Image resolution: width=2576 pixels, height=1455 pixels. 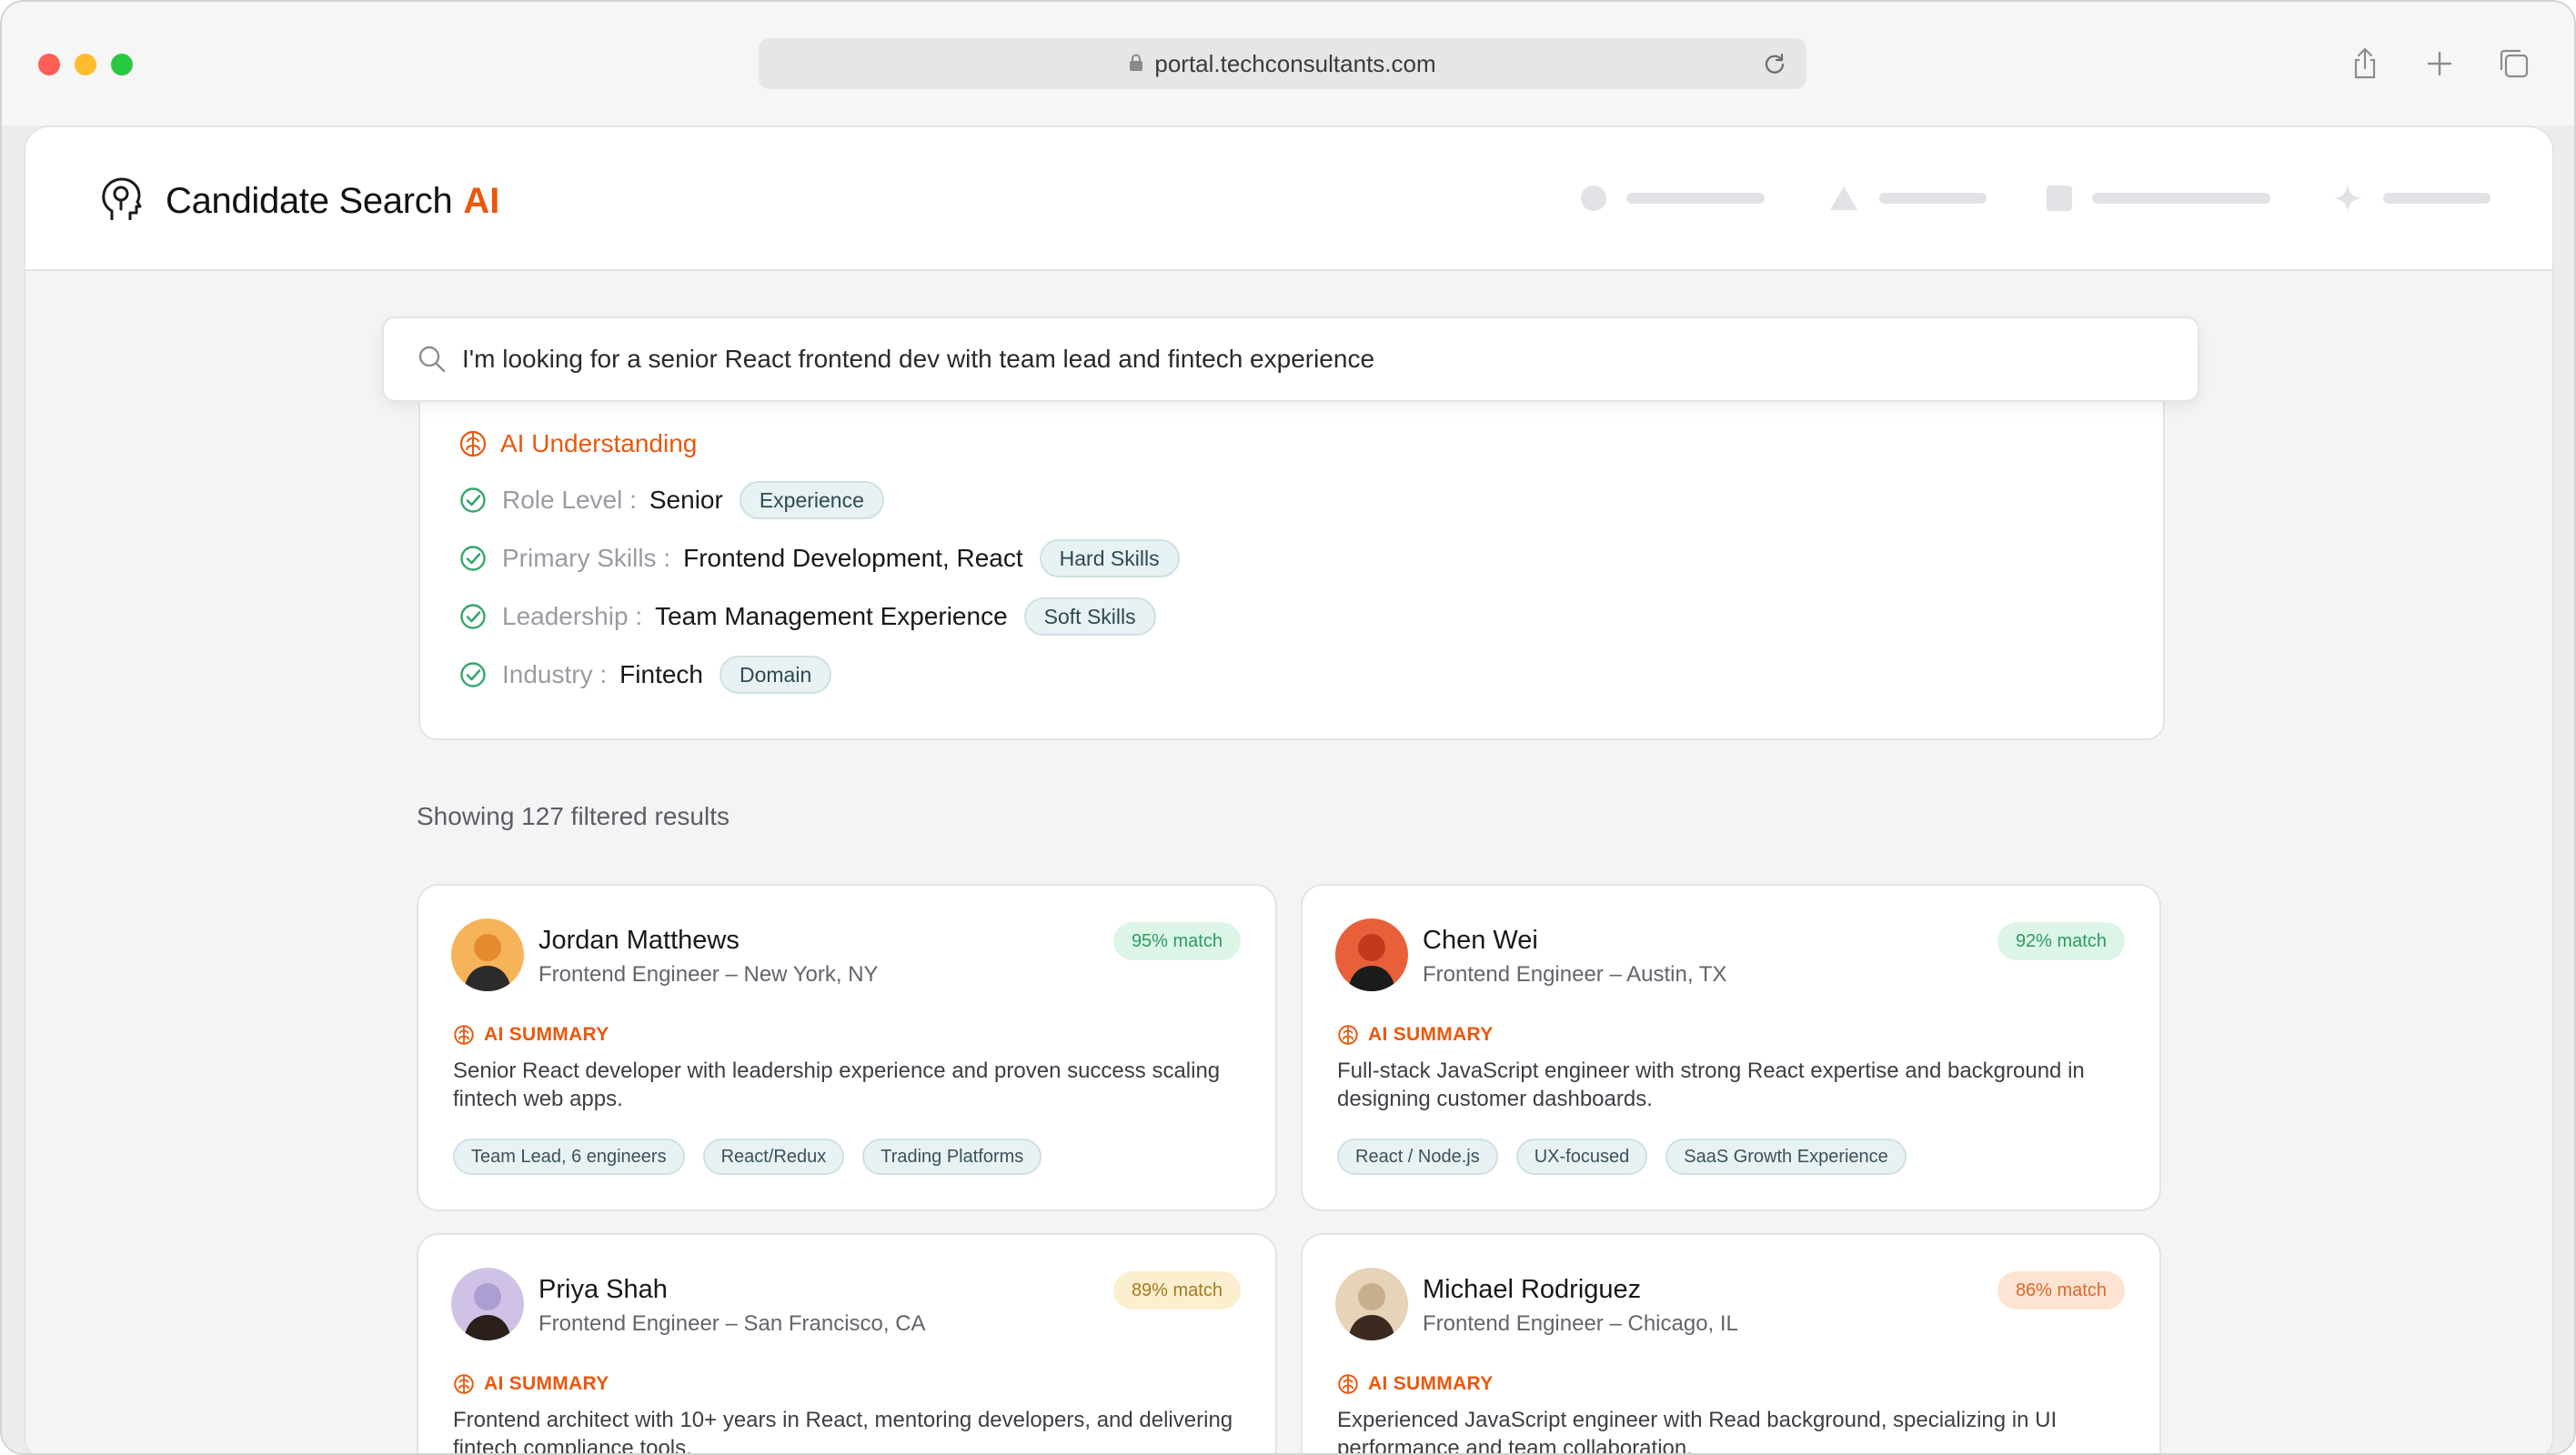 What do you see at coordinates (2439, 64) in the screenshot?
I see `new-tab-icon` at bounding box center [2439, 64].